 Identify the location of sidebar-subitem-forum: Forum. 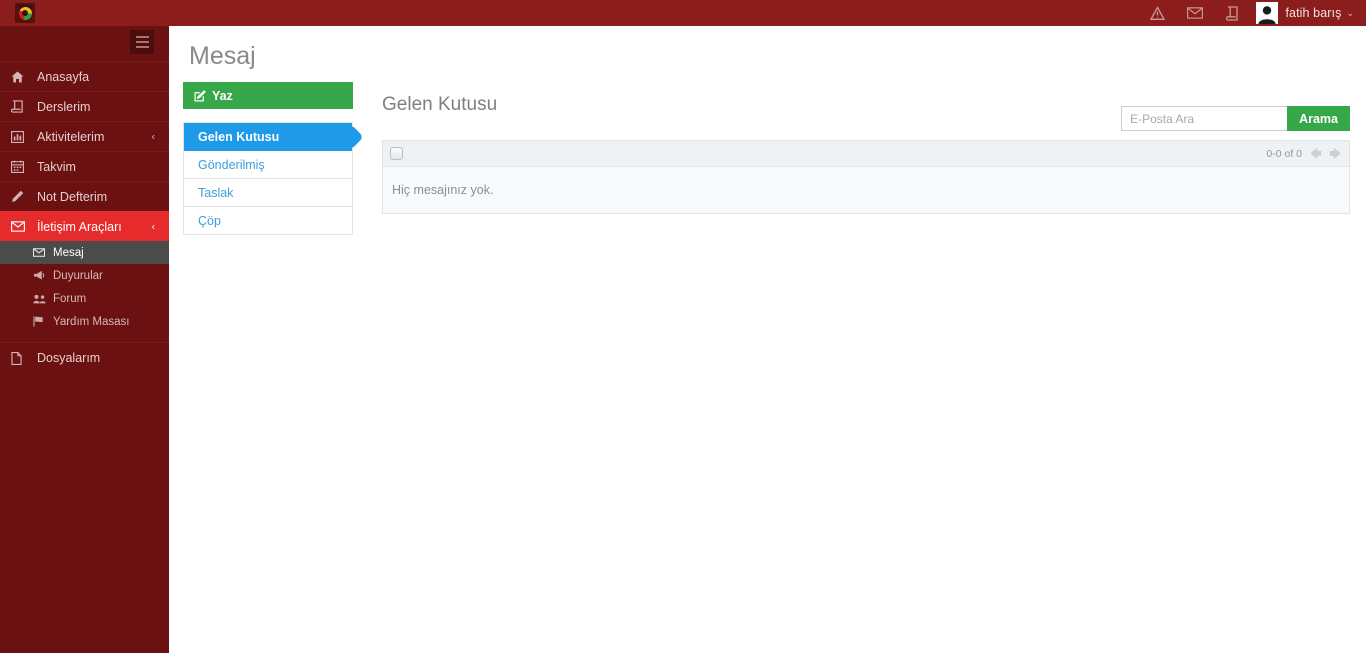
(84, 298).